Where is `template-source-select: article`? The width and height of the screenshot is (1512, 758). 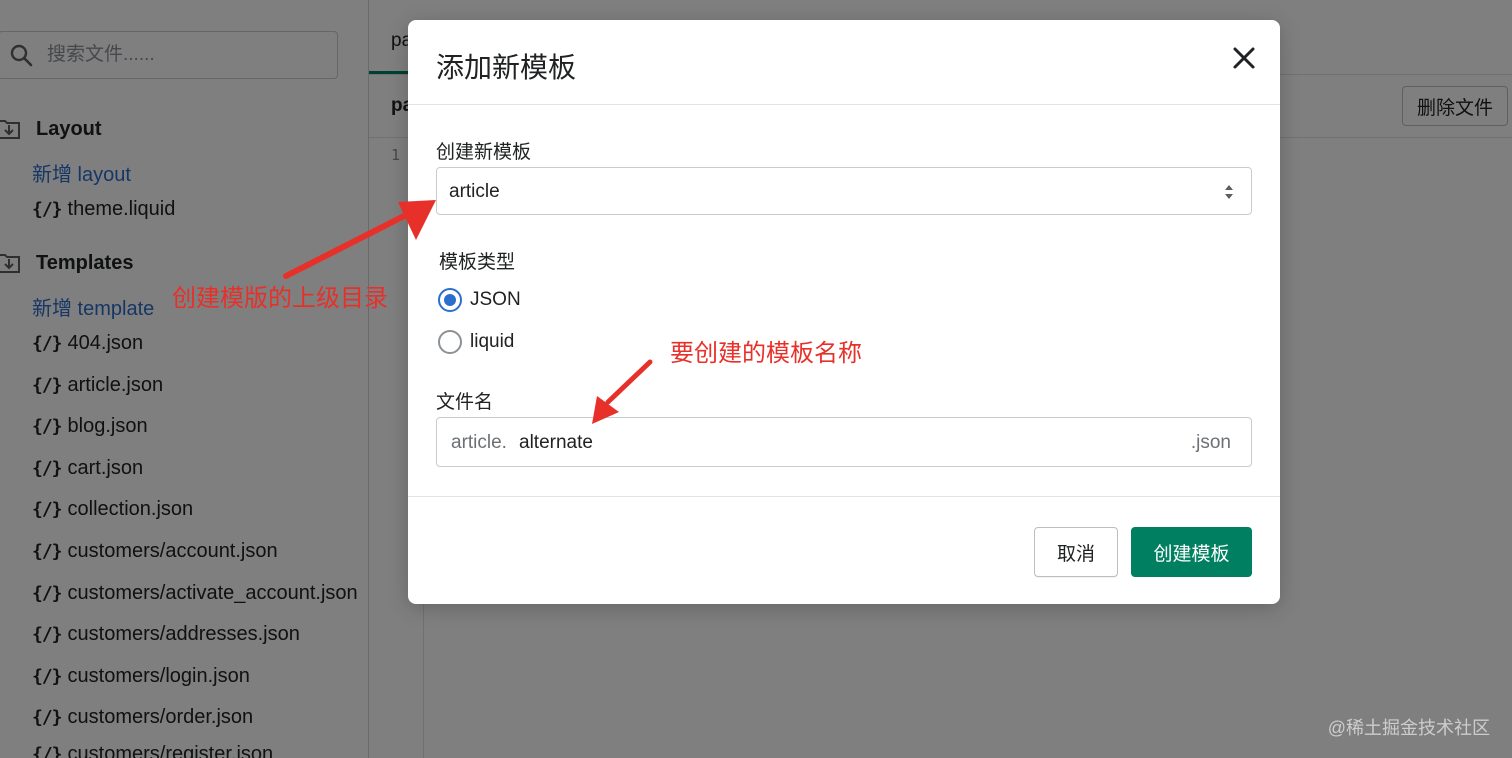
template-source-select: article is located at coordinates (844, 191).